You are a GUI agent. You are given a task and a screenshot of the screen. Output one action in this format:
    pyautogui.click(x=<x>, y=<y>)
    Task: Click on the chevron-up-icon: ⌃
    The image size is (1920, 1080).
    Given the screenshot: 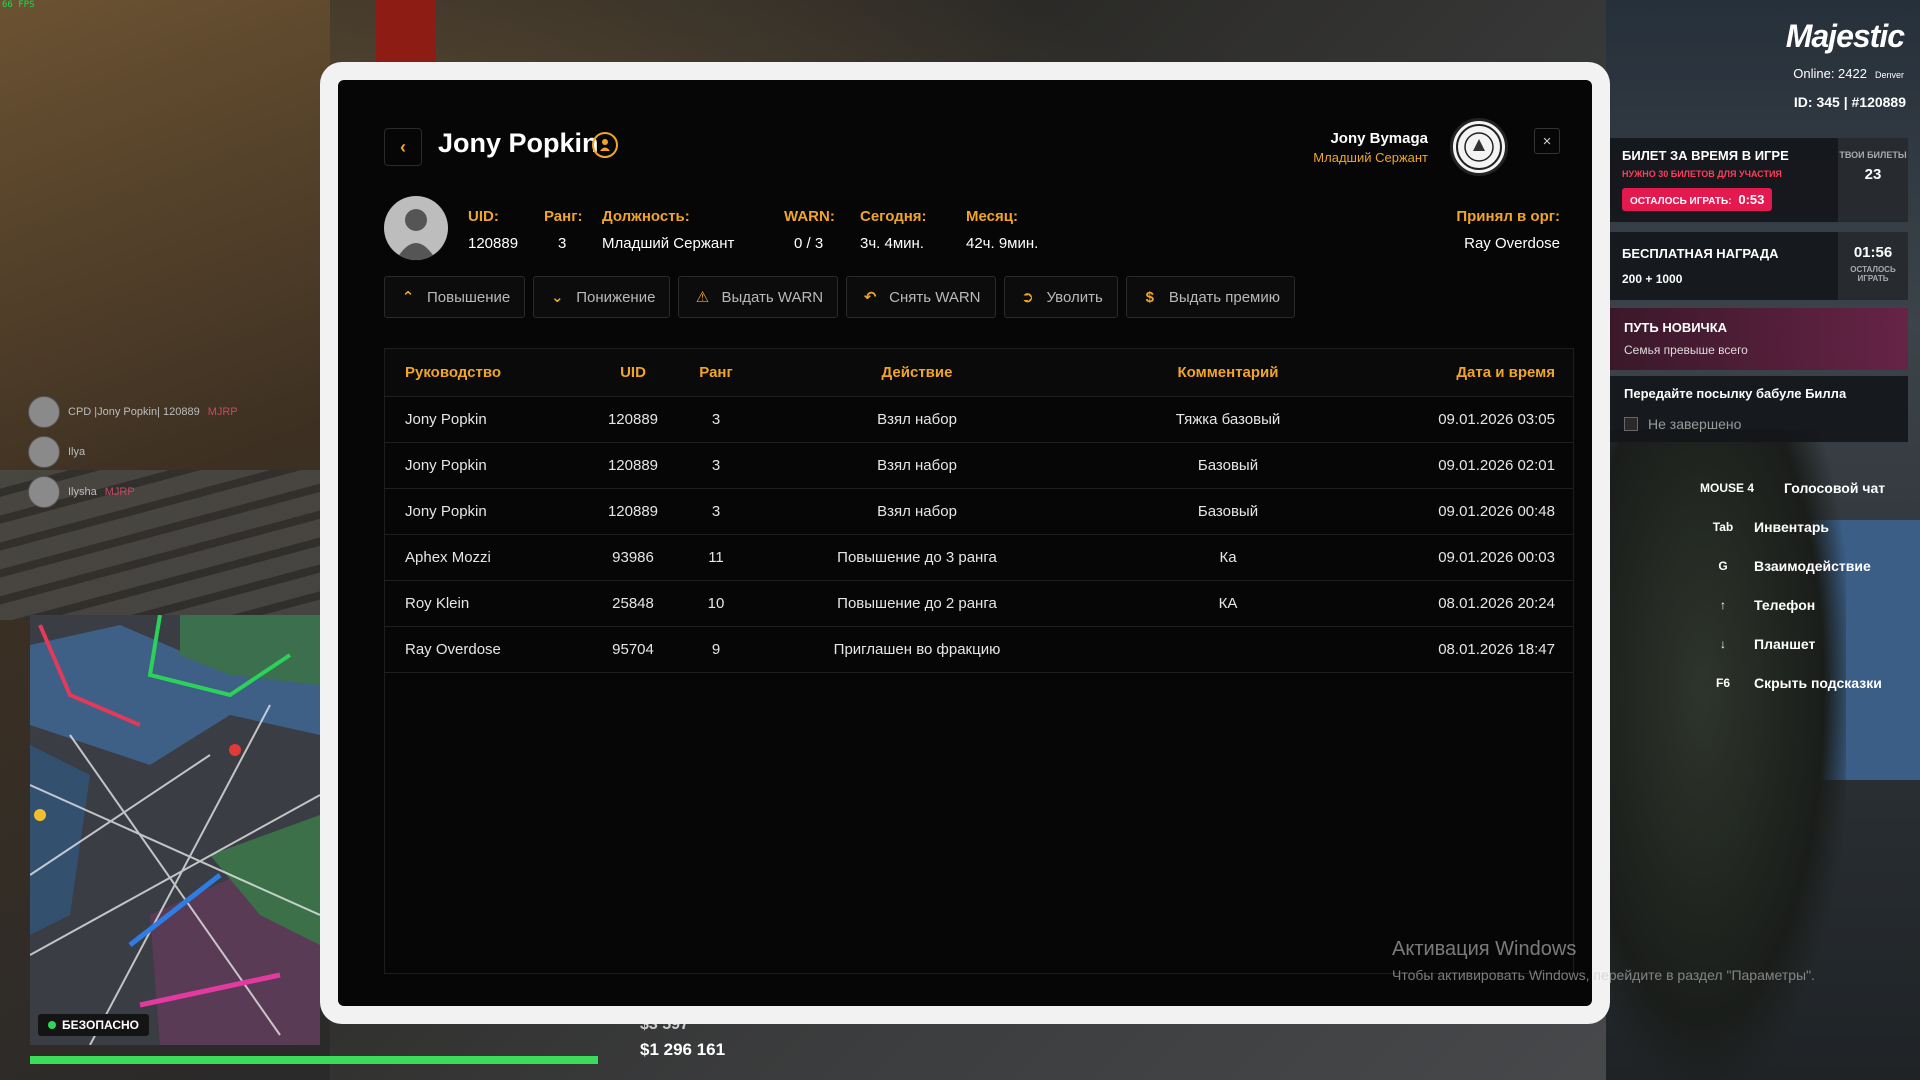 What is the action you would take?
    pyautogui.click(x=408, y=297)
    